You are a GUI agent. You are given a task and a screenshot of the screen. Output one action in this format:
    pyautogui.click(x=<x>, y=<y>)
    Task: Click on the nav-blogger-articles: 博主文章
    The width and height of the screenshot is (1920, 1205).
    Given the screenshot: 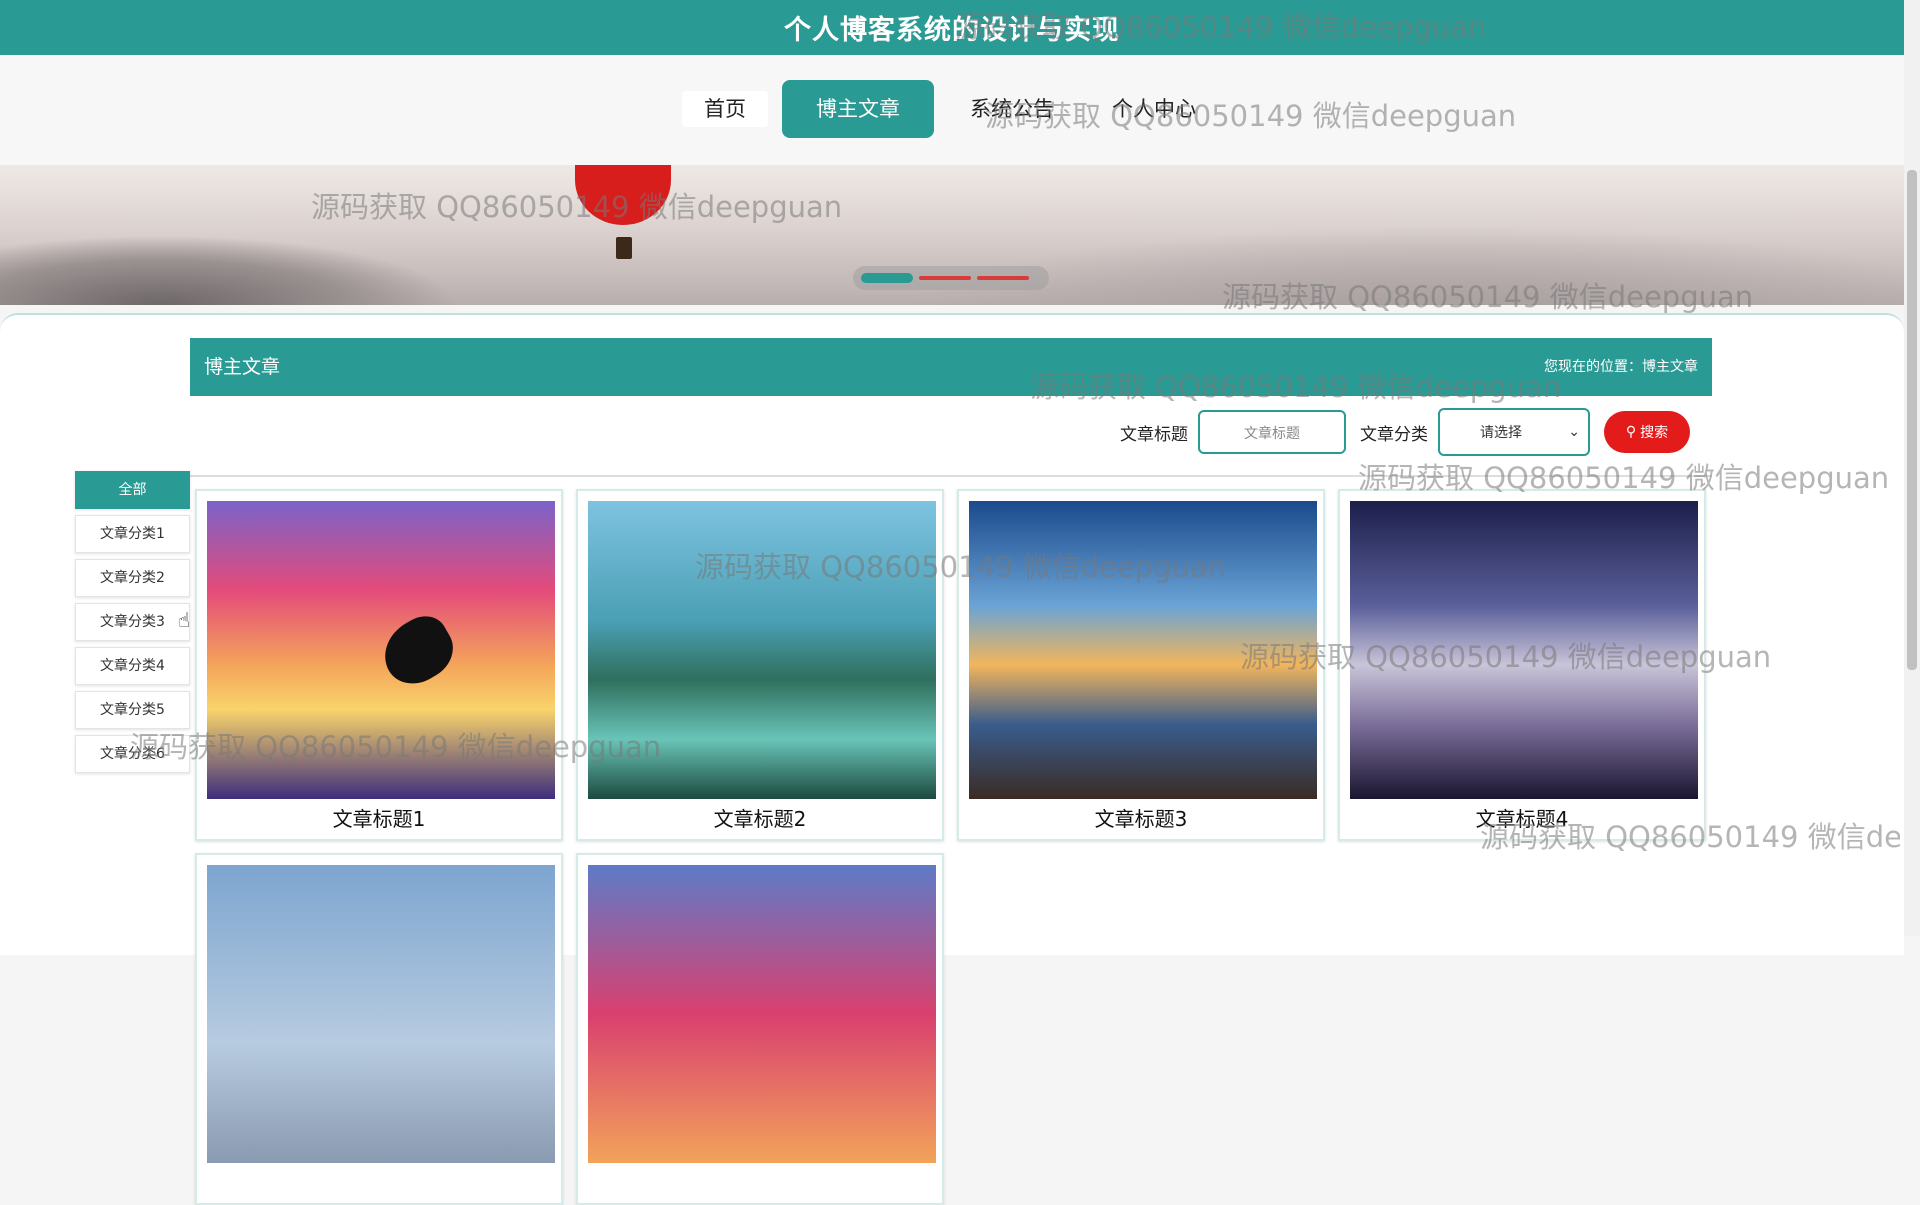 What is the action you would take?
    pyautogui.click(x=858, y=109)
    